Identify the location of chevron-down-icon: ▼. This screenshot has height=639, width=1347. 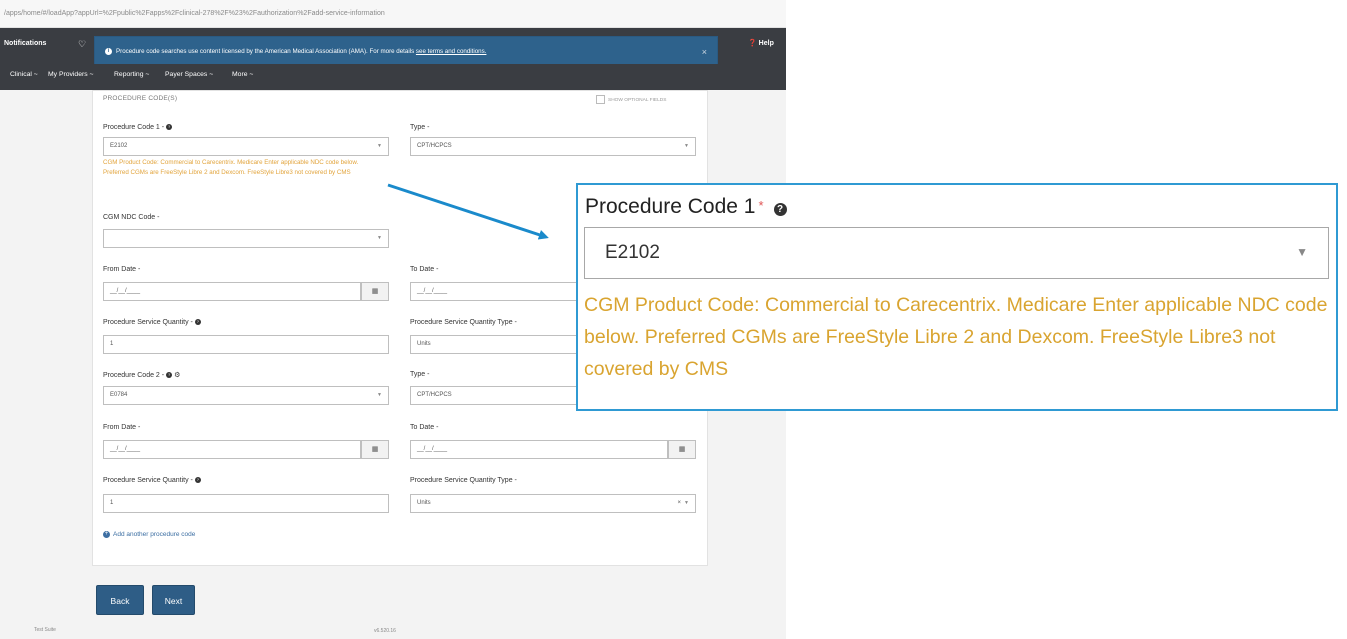
(1302, 252).